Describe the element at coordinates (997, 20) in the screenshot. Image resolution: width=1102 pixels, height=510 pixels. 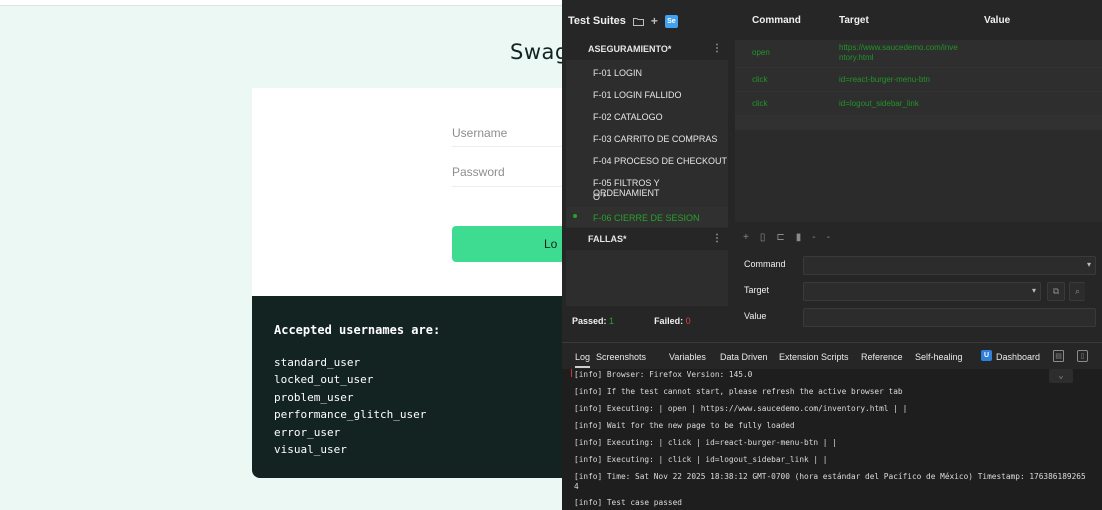
I see `column-value: Value` at that location.